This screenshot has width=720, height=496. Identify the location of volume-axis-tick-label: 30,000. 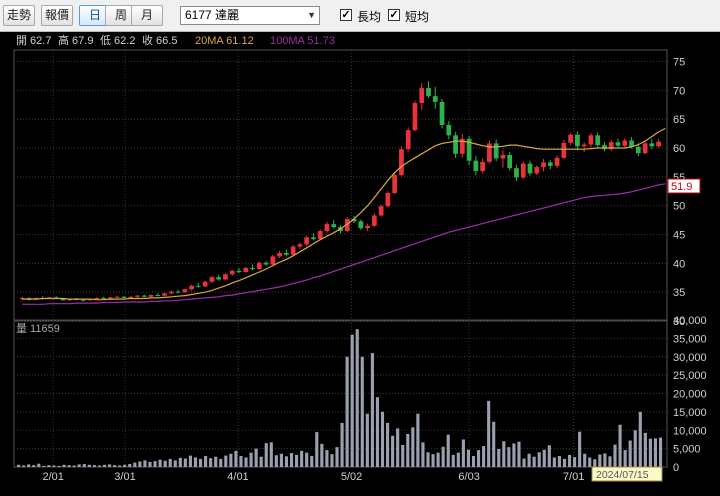
(690, 358).